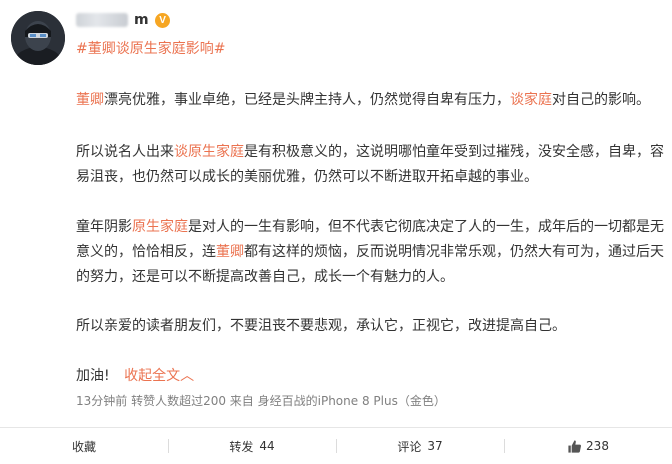  I want to click on favorite-button: 收藏, so click(84, 446).